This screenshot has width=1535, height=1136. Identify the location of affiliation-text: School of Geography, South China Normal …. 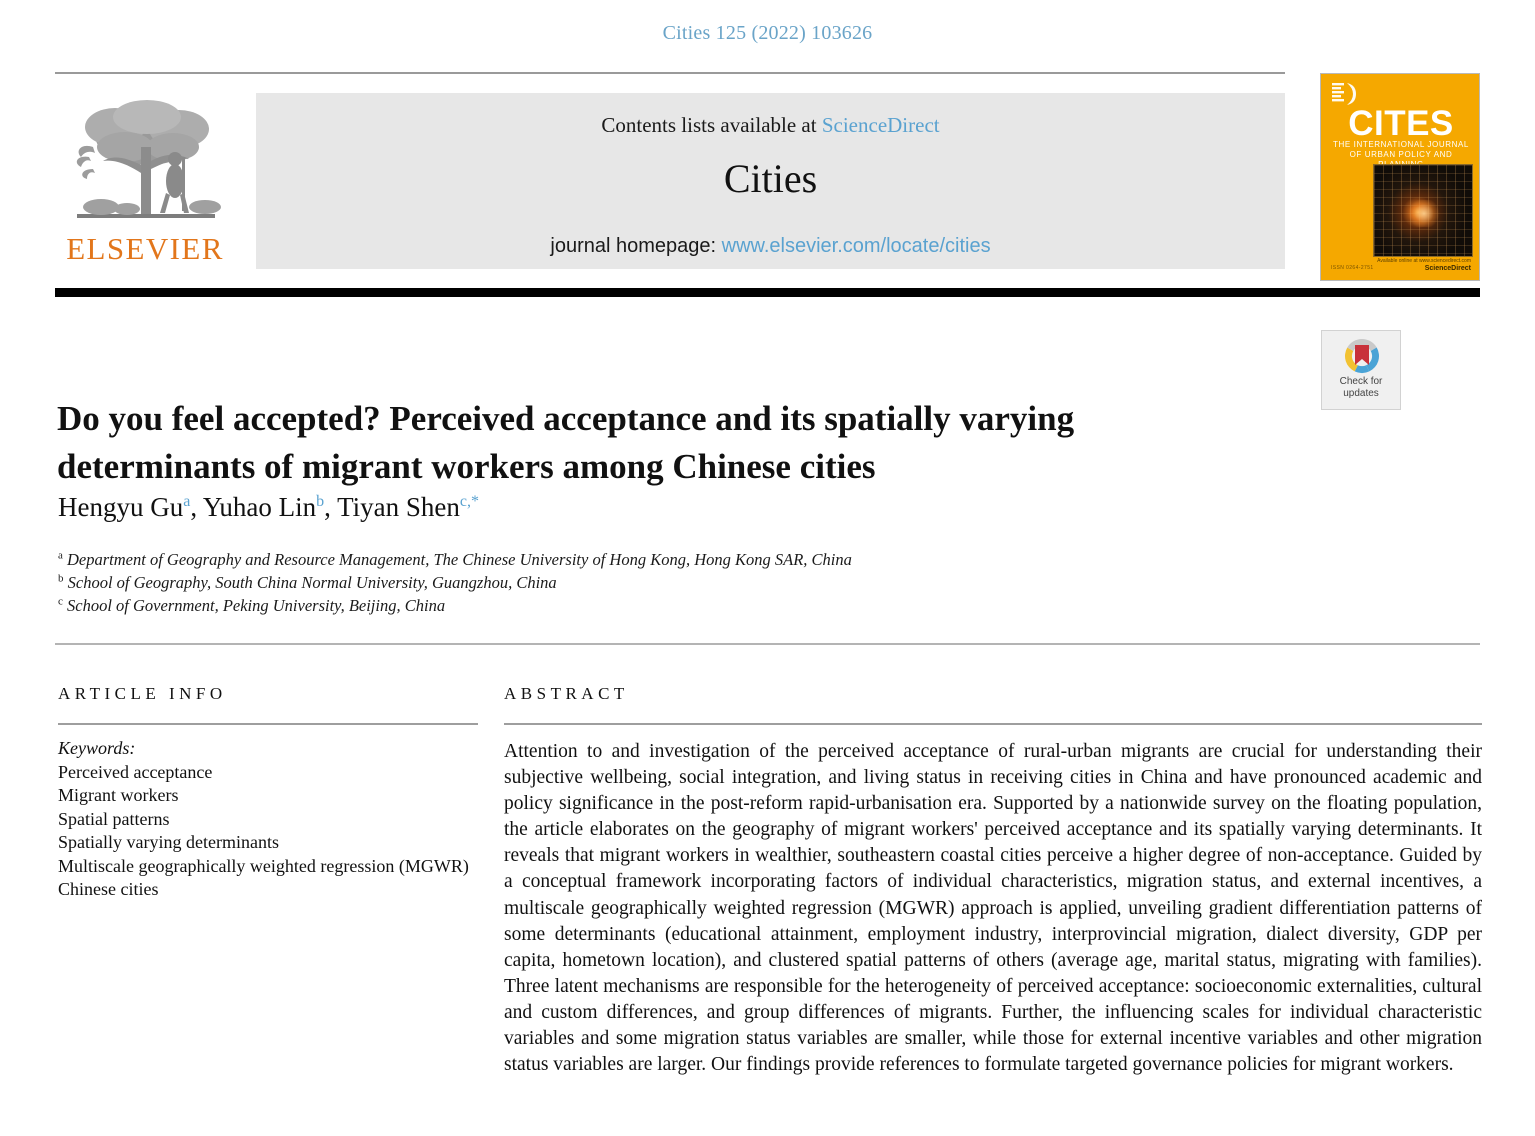
(312, 582).